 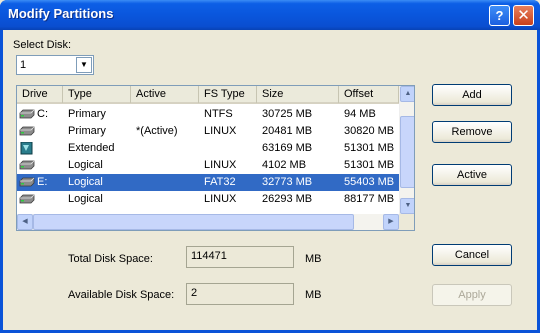 What do you see at coordinates (287, 148) in the screenshot?
I see `cell-size: 63169 MB` at bounding box center [287, 148].